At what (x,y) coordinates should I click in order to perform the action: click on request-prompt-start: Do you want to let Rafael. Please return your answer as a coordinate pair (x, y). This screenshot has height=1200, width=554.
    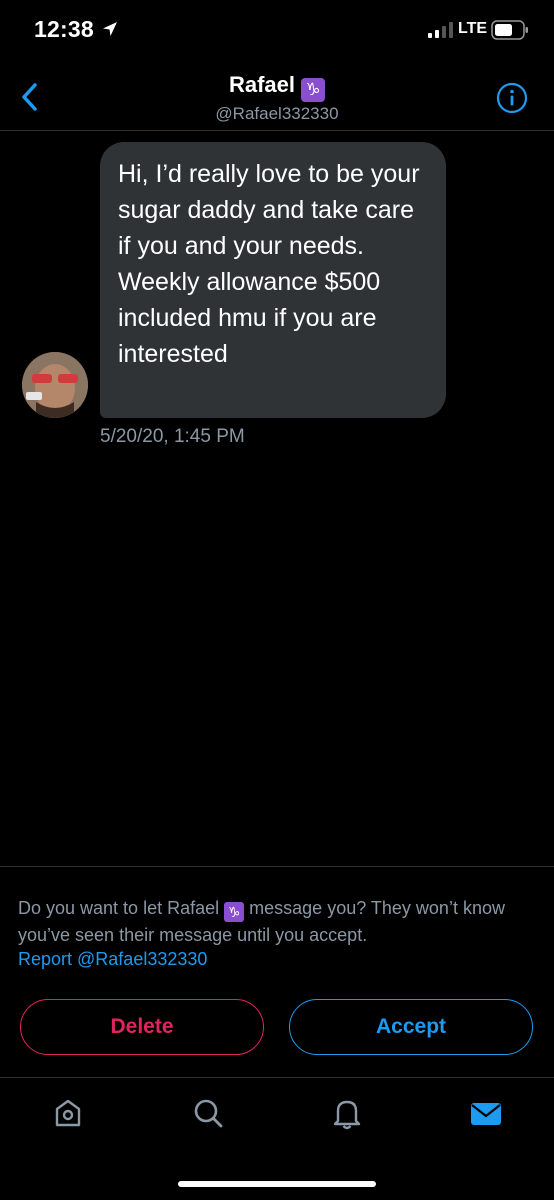
    Looking at the image, I should click on (119, 908).